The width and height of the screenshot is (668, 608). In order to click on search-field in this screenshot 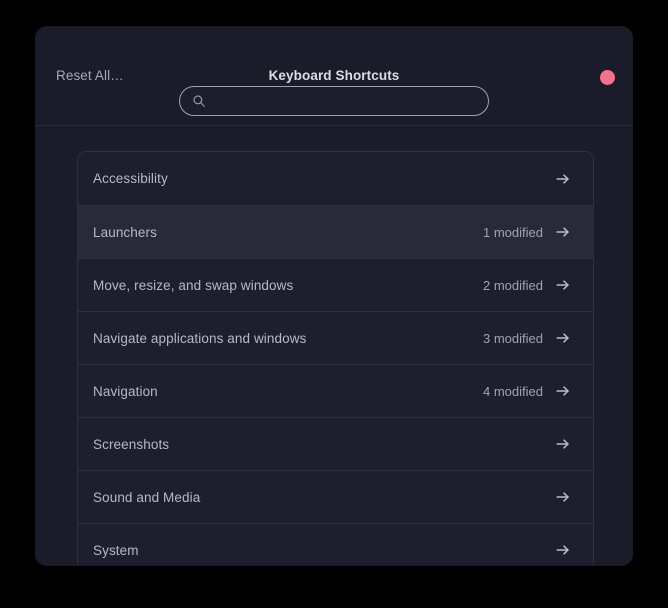, I will do `click(334, 101)`.